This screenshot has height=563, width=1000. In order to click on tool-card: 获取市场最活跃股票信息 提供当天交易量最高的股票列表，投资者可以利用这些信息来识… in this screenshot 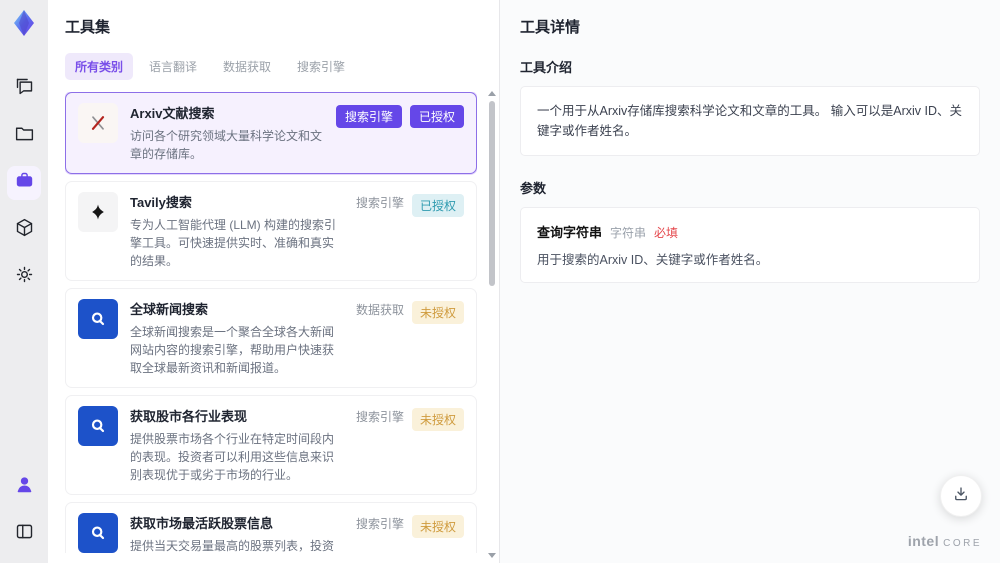, I will do `click(271, 527)`.